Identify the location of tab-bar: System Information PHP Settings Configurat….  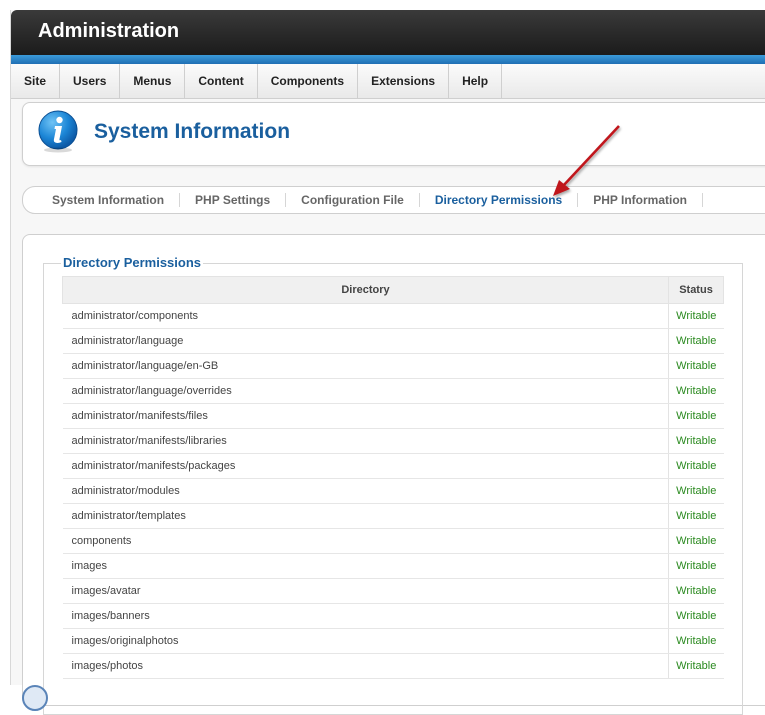
(393, 200).